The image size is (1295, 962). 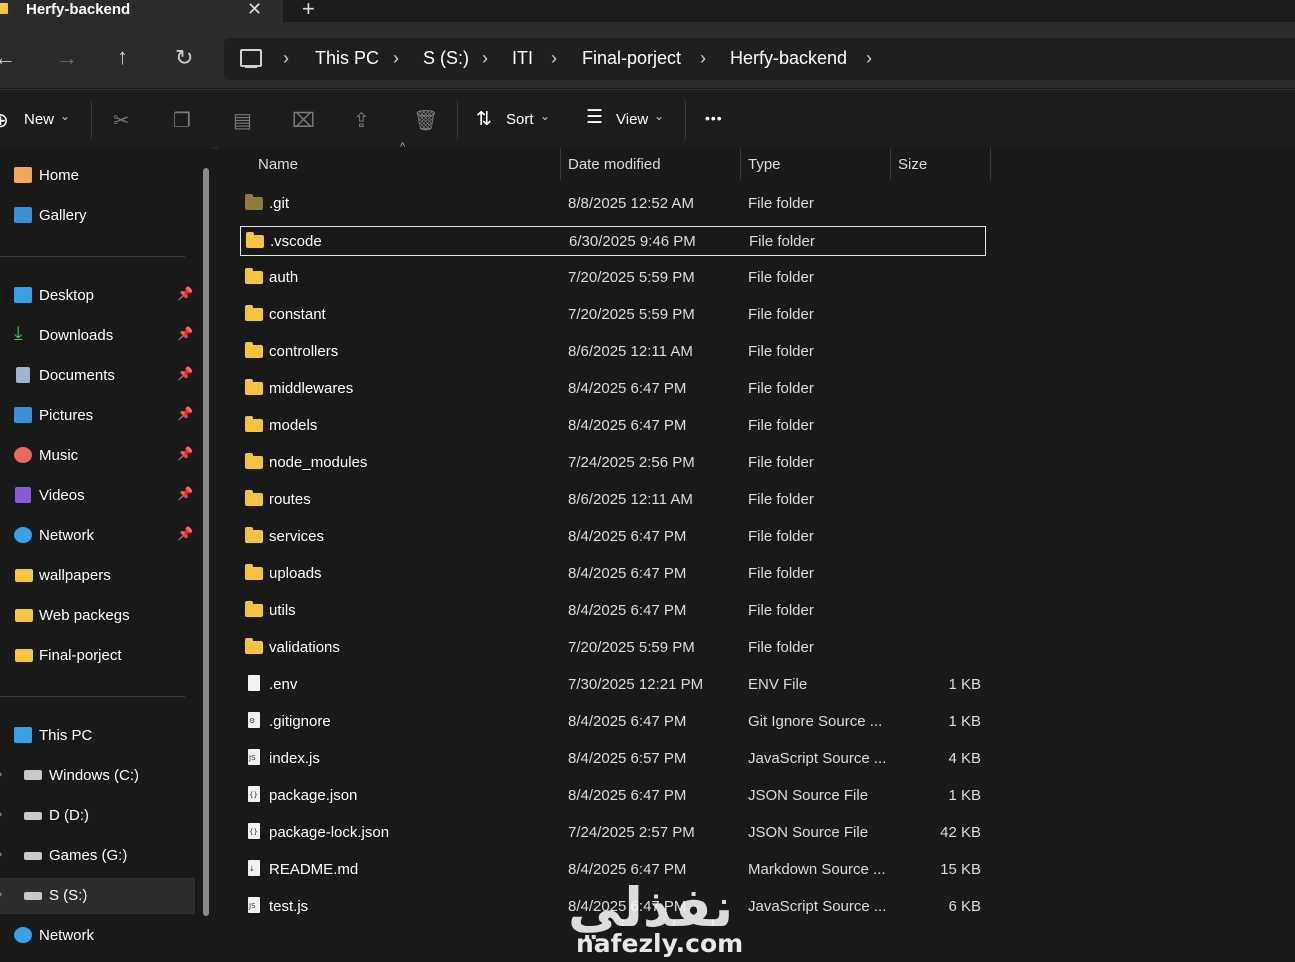 What do you see at coordinates (97, 856) in the screenshot?
I see `sidebar-item-games-g: › Games (G:)` at bounding box center [97, 856].